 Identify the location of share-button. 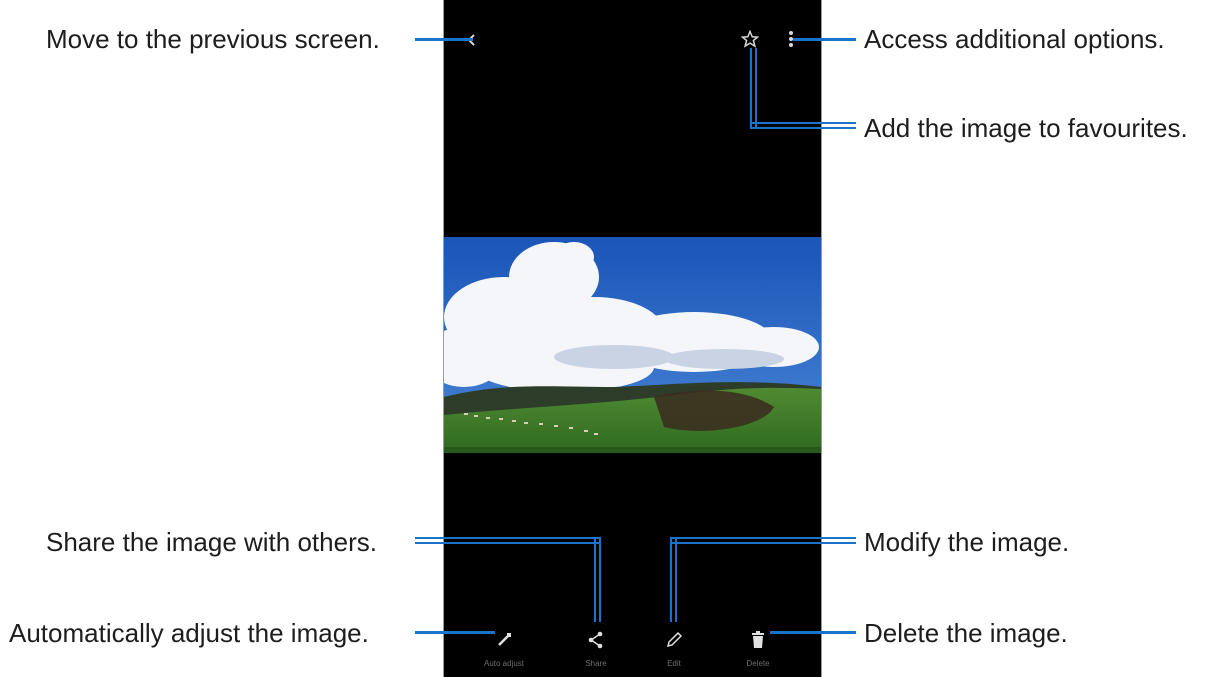
(596, 640).